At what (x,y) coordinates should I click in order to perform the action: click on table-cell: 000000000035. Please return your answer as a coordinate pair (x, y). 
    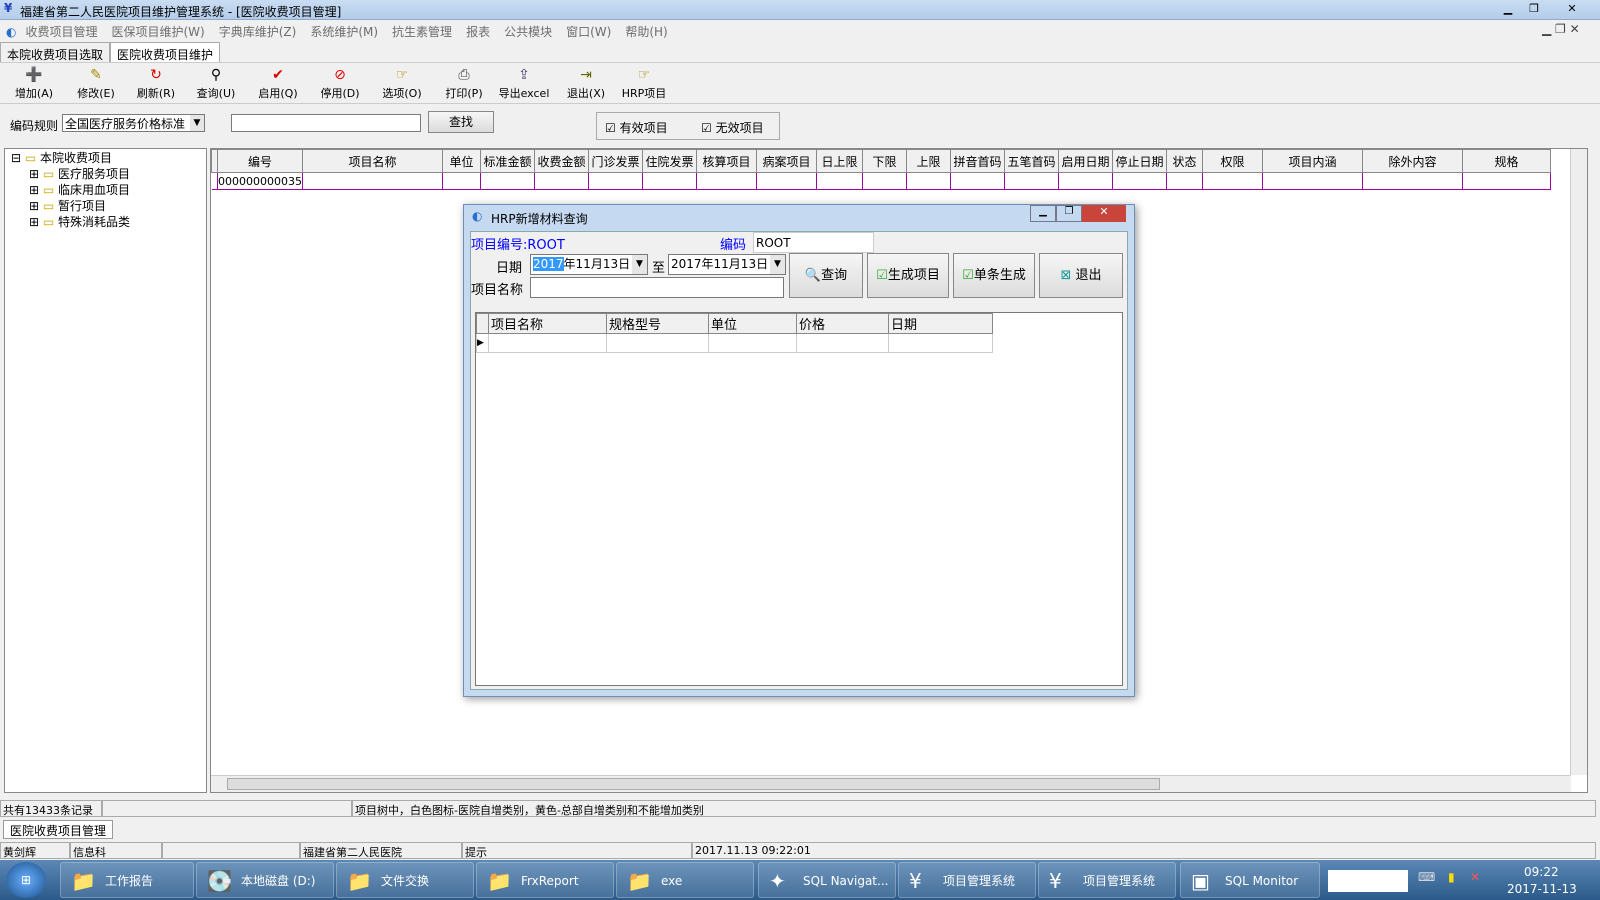
    Looking at the image, I should click on (260, 181).